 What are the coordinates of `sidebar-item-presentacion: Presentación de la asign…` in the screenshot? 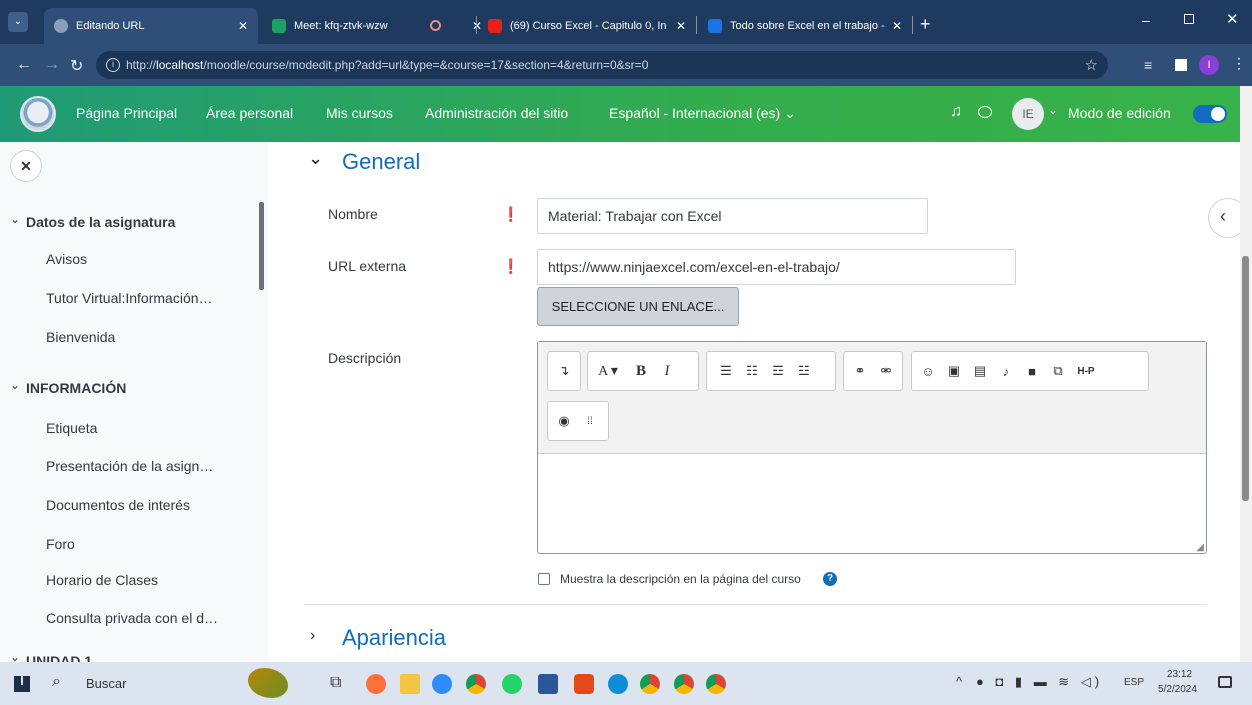 It's located at (129, 466).